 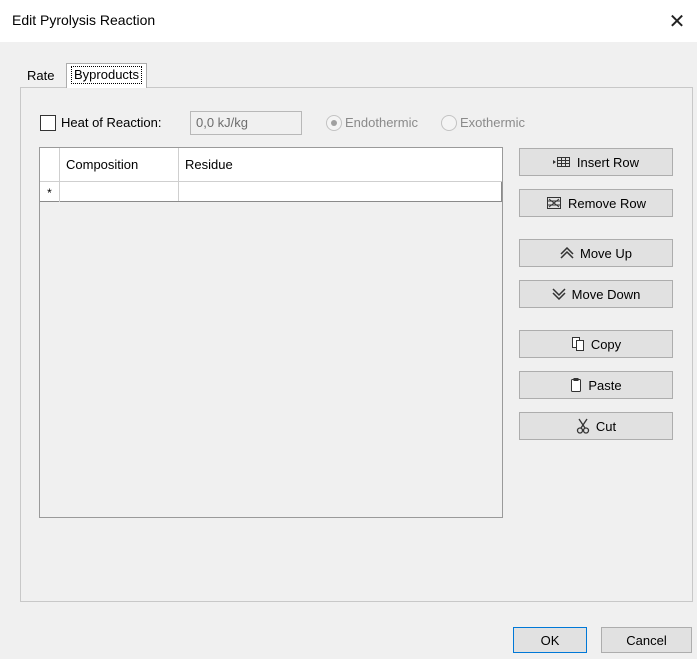 What do you see at coordinates (334, 123) in the screenshot?
I see `endothermic-radio` at bounding box center [334, 123].